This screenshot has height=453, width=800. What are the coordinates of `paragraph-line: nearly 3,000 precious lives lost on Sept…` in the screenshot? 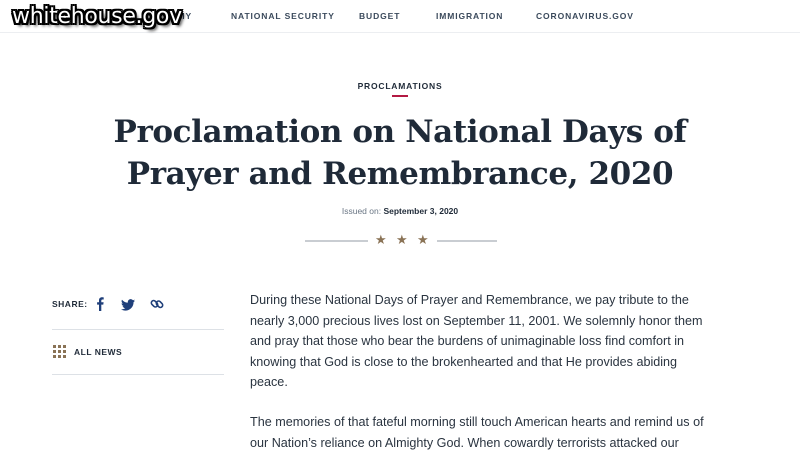 It's located at (476, 320).